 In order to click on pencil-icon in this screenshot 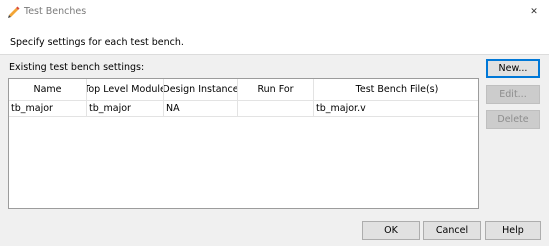, I will do `click(14, 12)`.